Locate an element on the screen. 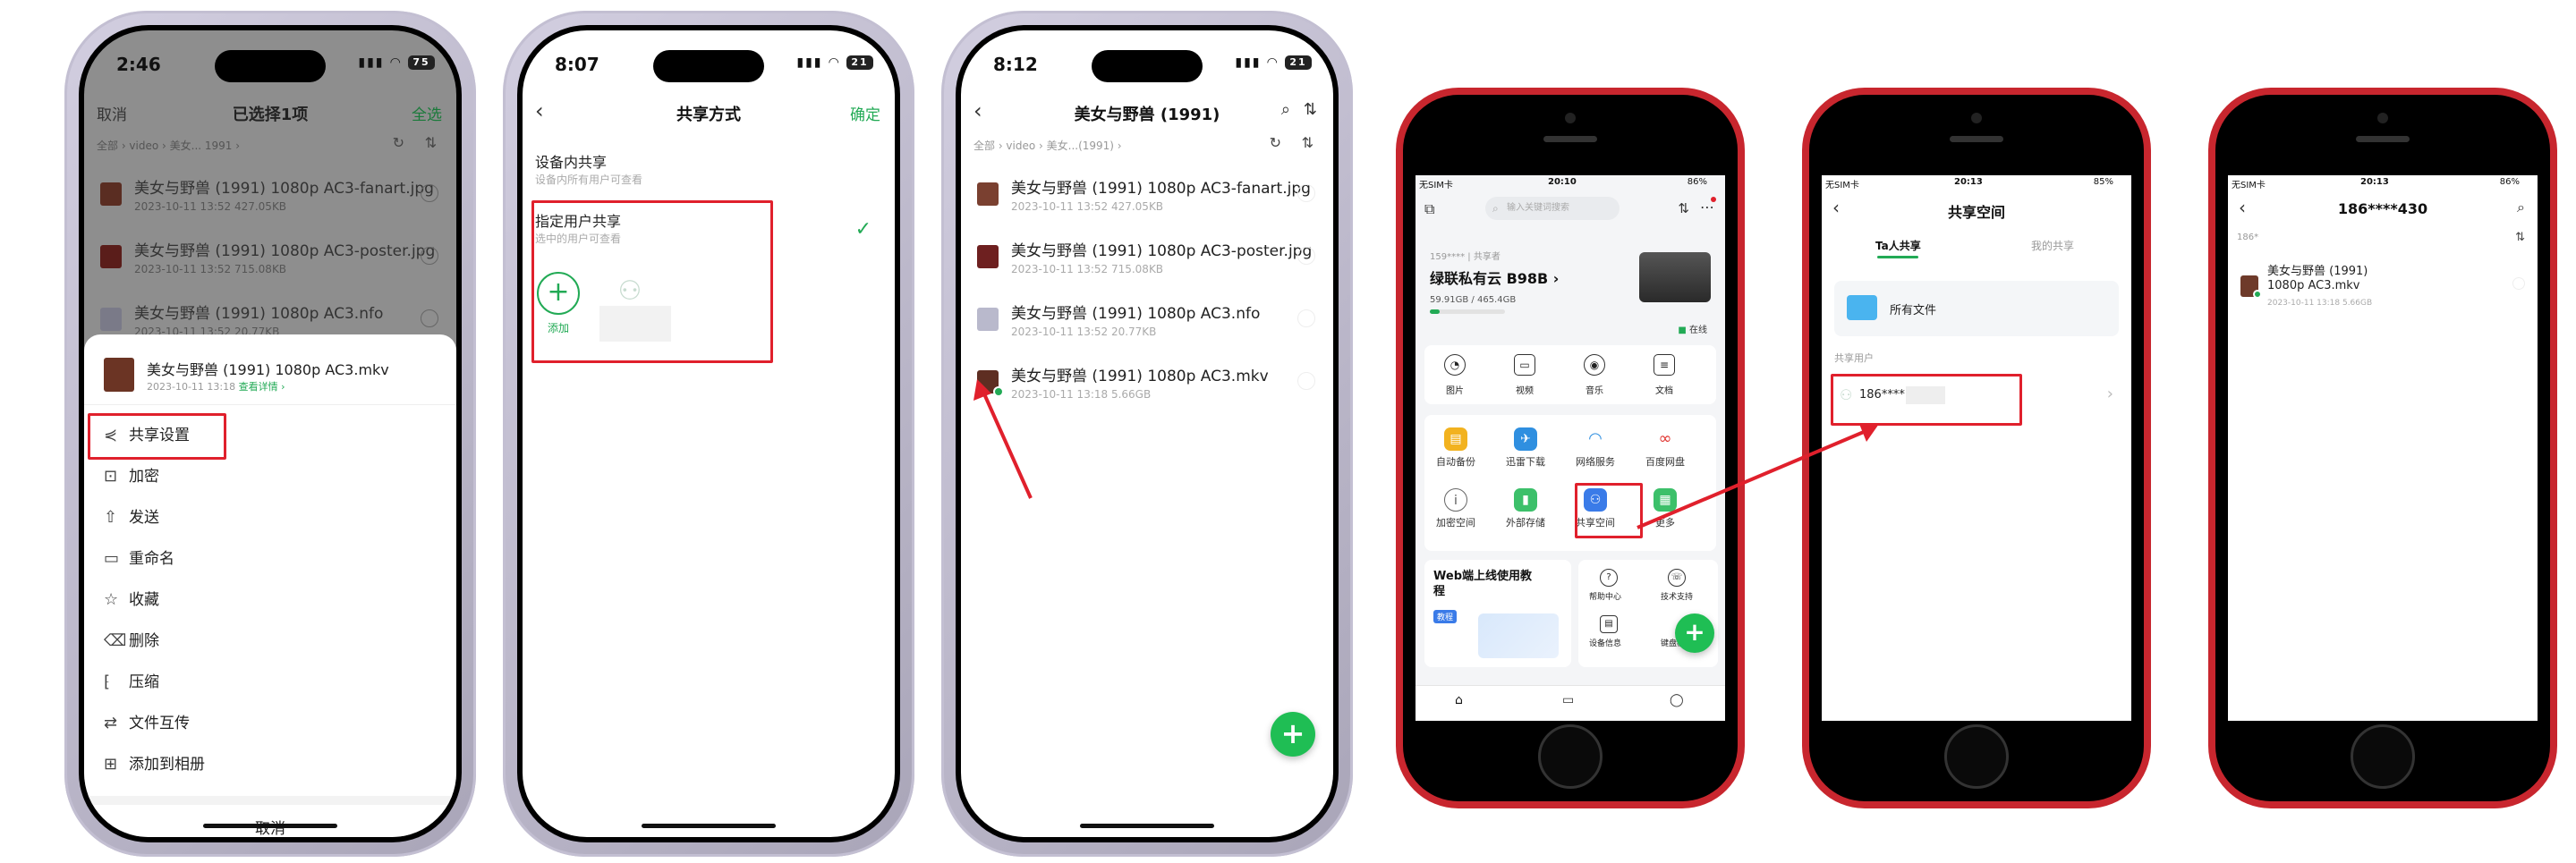  status-bar: 无SIM卡 20:13 85% is located at coordinates (1976, 182).